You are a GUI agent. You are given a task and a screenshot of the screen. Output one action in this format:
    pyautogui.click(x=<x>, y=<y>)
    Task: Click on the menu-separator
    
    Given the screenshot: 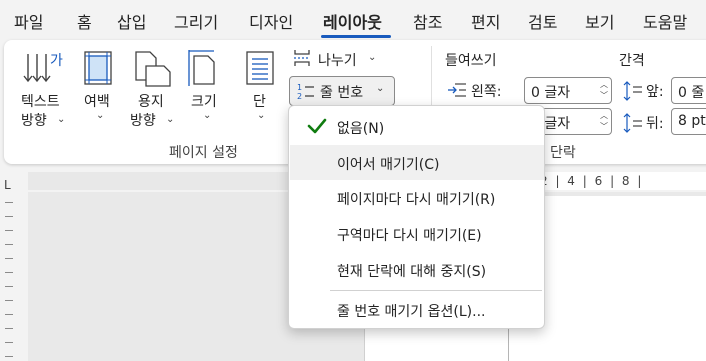 What is the action you would take?
    pyautogui.click(x=436, y=290)
    